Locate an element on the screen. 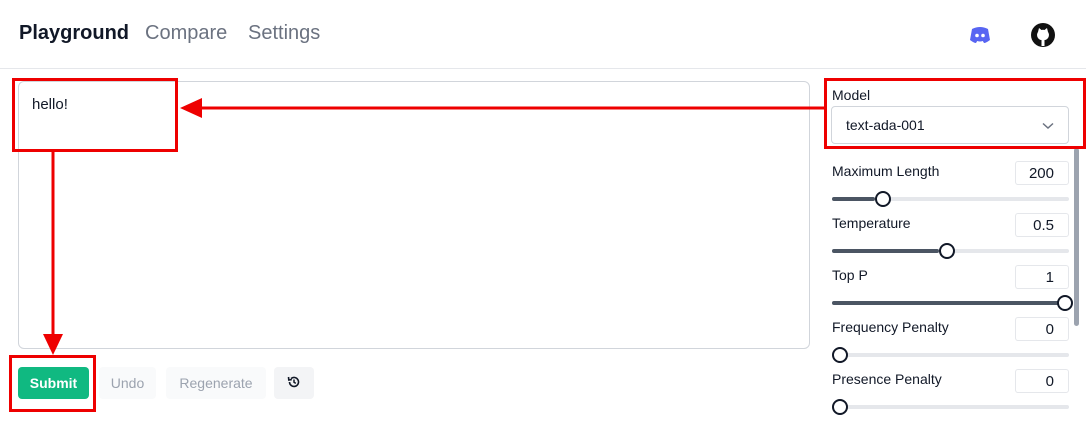 This screenshot has height=425, width=1086. regenerate-button: Regenerate is located at coordinates (216, 383).